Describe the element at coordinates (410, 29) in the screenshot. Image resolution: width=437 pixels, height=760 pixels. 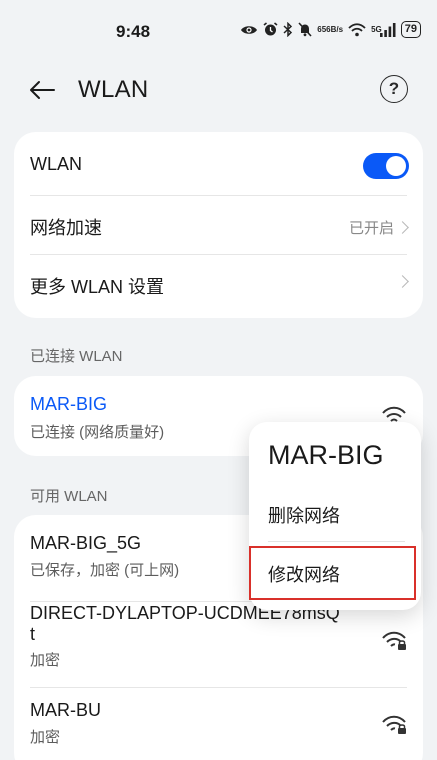
I see `battery-icon: 79` at that location.